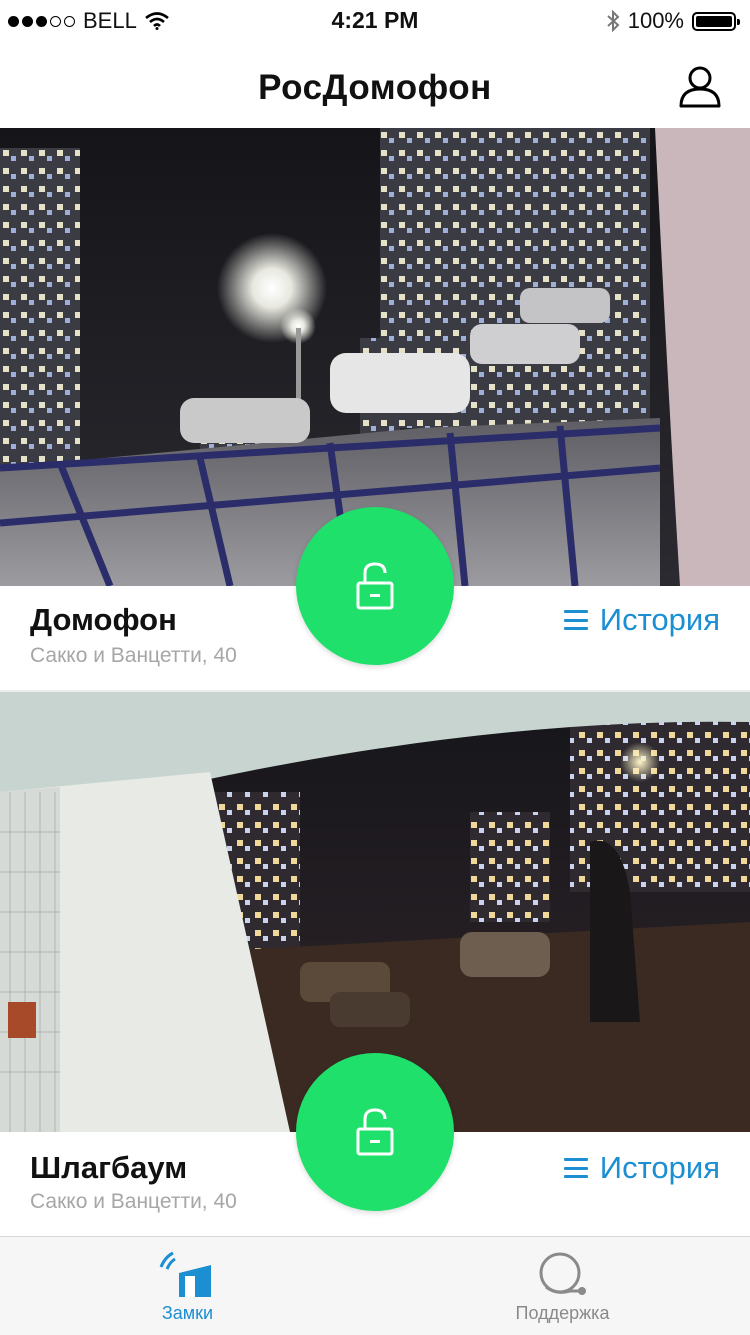 This screenshot has height=1335, width=750. I want to click on tab-support: Поддержка, so click(562, 1286).